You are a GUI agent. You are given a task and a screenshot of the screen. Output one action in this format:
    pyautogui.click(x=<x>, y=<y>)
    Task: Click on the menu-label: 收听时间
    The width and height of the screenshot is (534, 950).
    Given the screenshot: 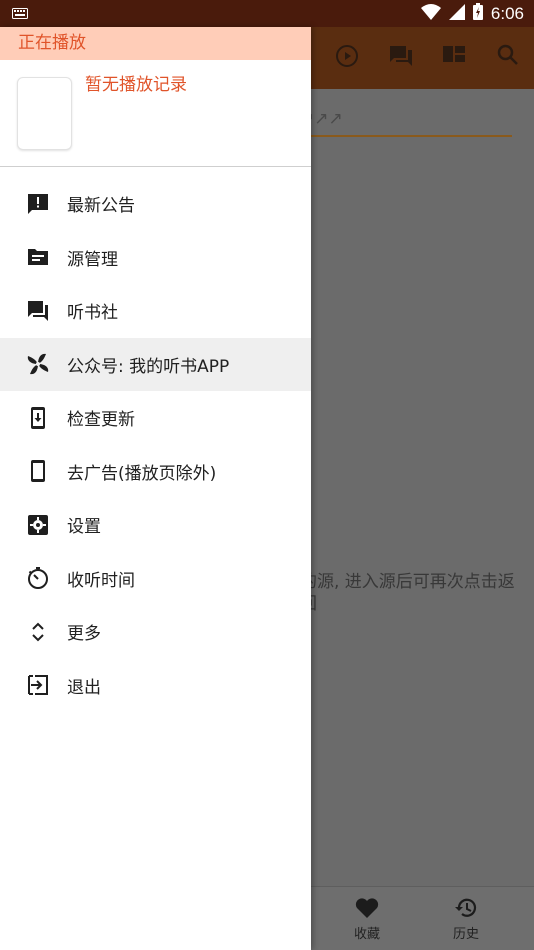 What is the action you would take?
    pyautogui.click(x=101, y=580)
    